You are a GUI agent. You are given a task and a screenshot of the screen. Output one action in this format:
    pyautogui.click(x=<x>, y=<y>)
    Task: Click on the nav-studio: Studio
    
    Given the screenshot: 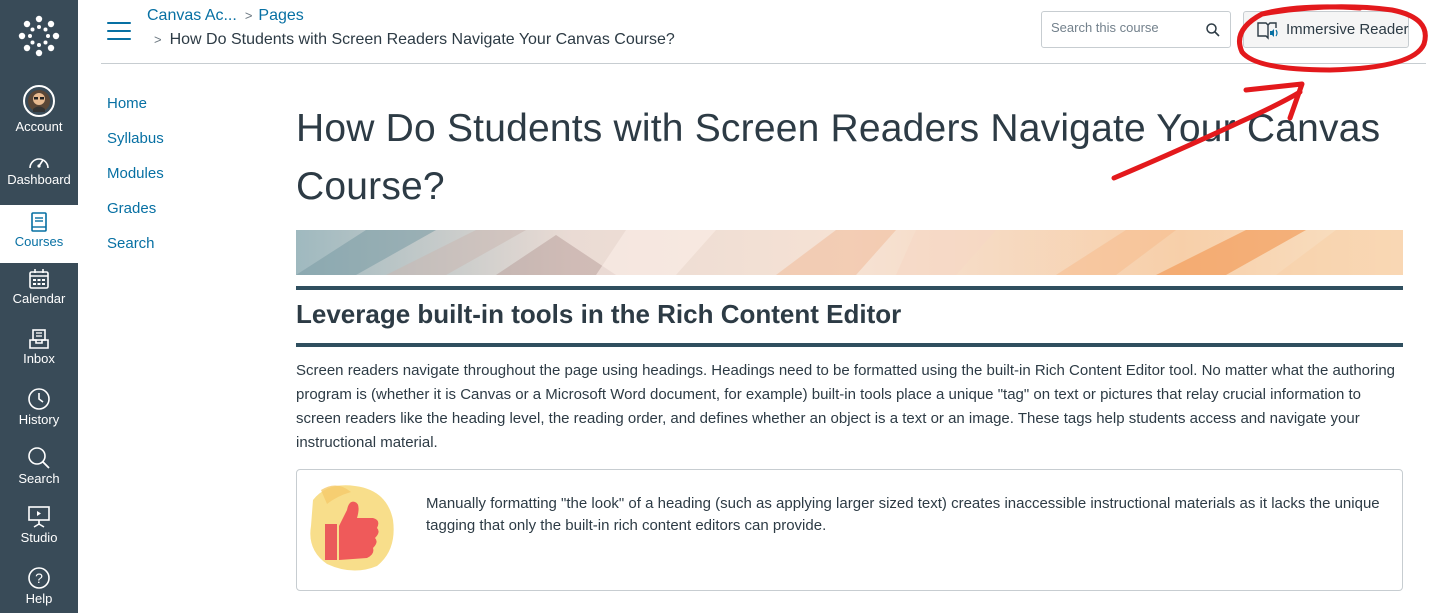 What is the action you would take?
    pyautogui.click(x=39, y=525)
    